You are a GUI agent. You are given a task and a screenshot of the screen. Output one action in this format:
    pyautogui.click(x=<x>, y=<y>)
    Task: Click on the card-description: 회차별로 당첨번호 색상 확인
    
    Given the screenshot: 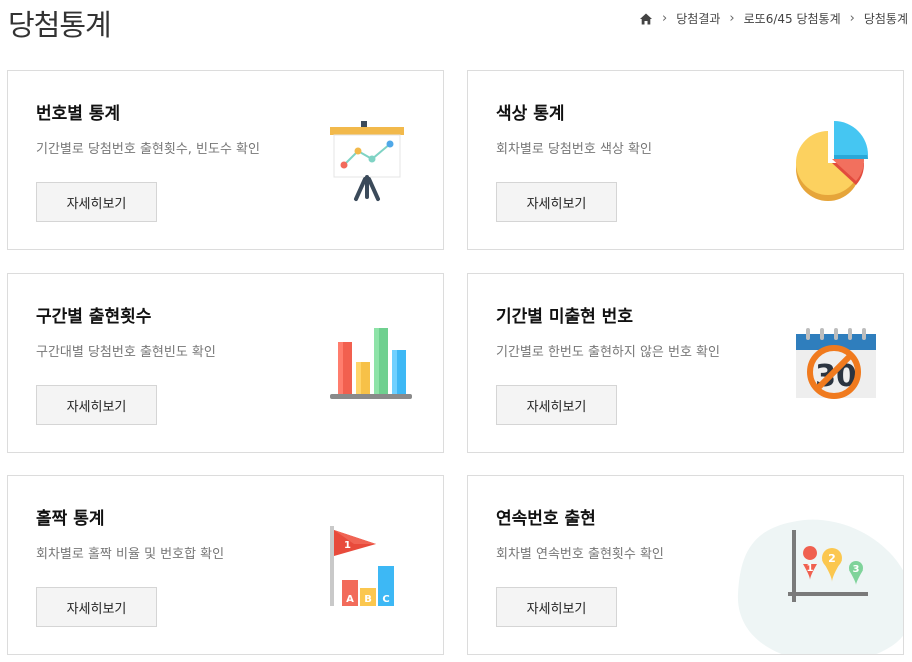 What is the action you would take?
    pyautogui.click(x=574, y=149)
    